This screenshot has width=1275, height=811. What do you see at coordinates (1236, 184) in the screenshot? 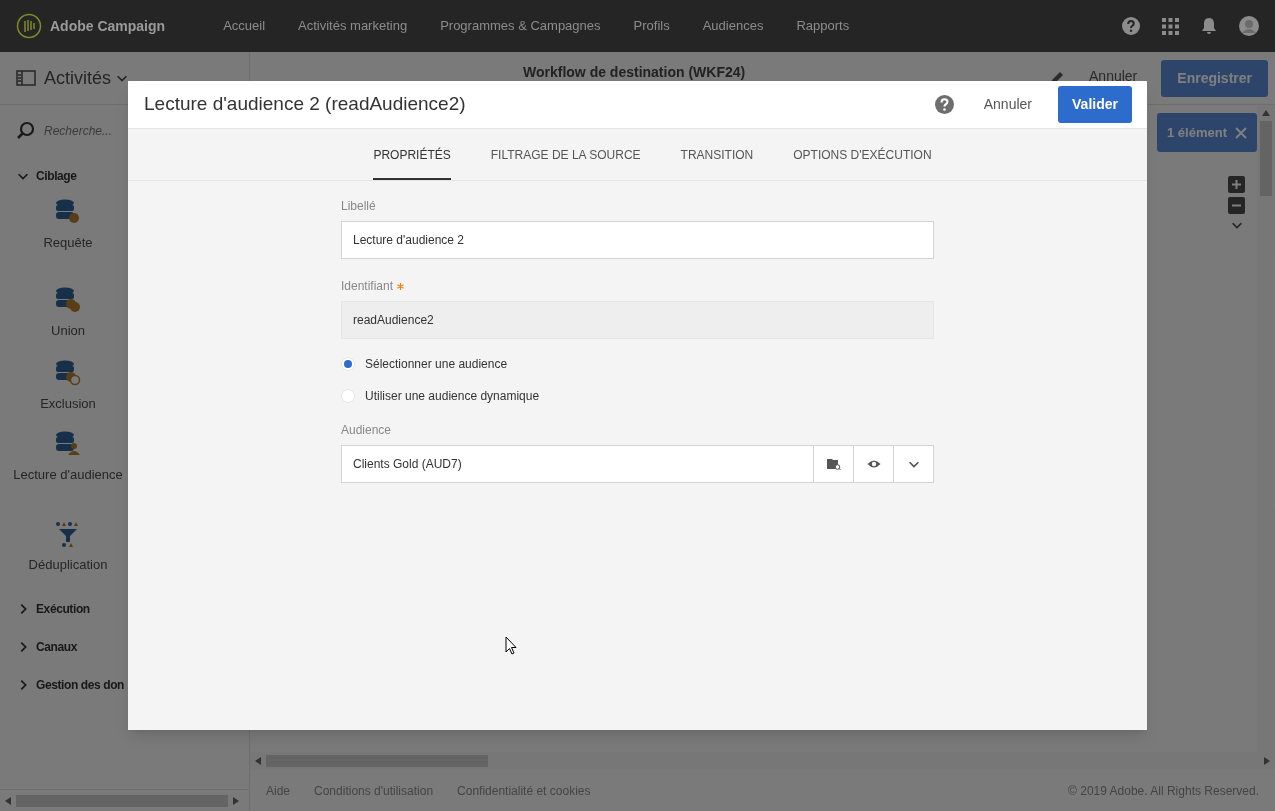
I see `zoom-in-icon` at bounding box center [1236, 184].